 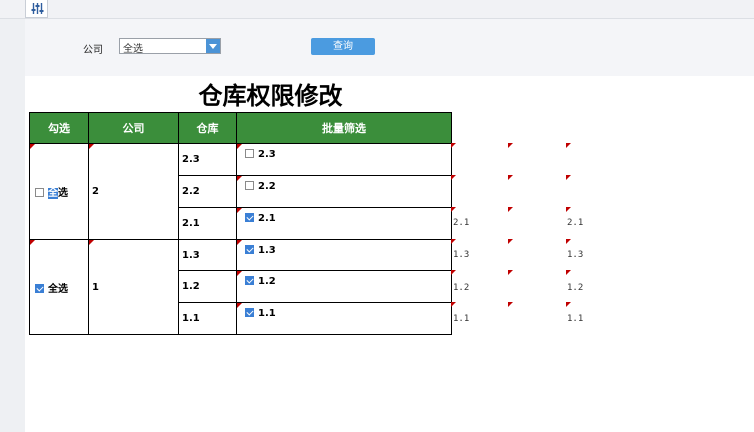 What do you see at coordinates (267, 281) in the screenshot?
I see `batch-checkbox-label: 1.2` at bounding box center [267, 281].